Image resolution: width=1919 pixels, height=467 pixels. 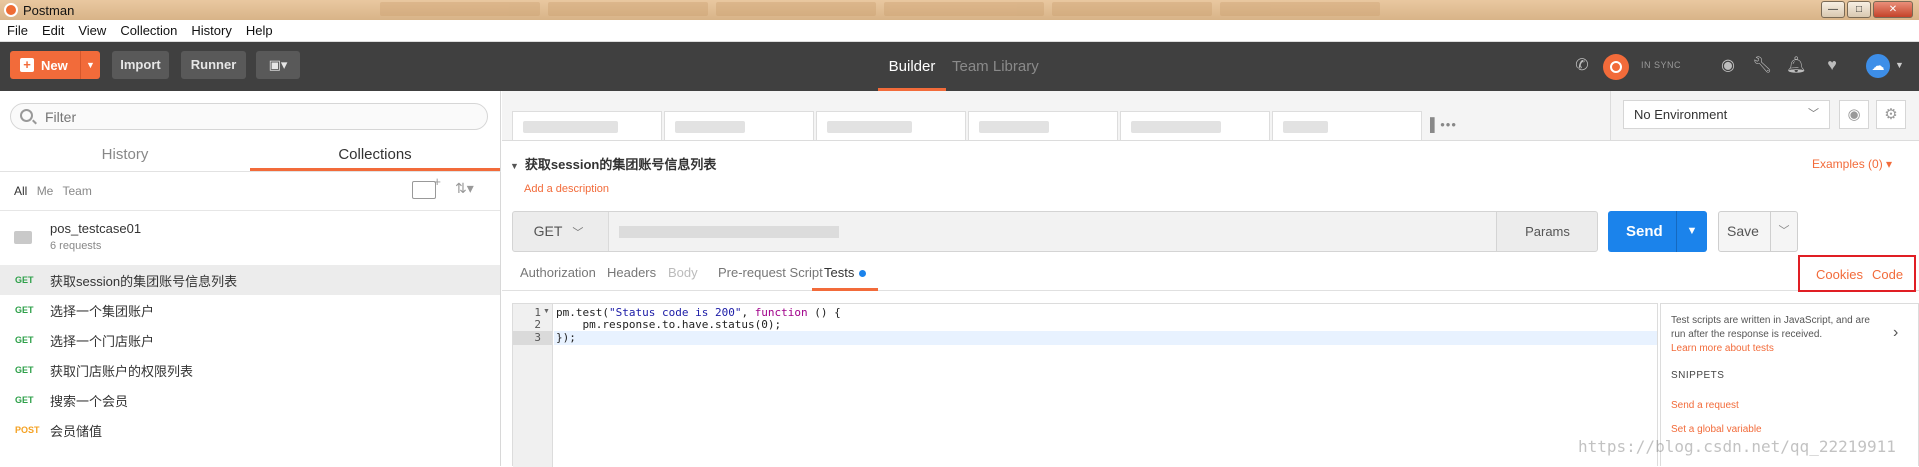 What do you see at coordinates (464, 188) in the screenshot?
I see `sort-icon: ⇅▾` at bounding box center [464, 188].